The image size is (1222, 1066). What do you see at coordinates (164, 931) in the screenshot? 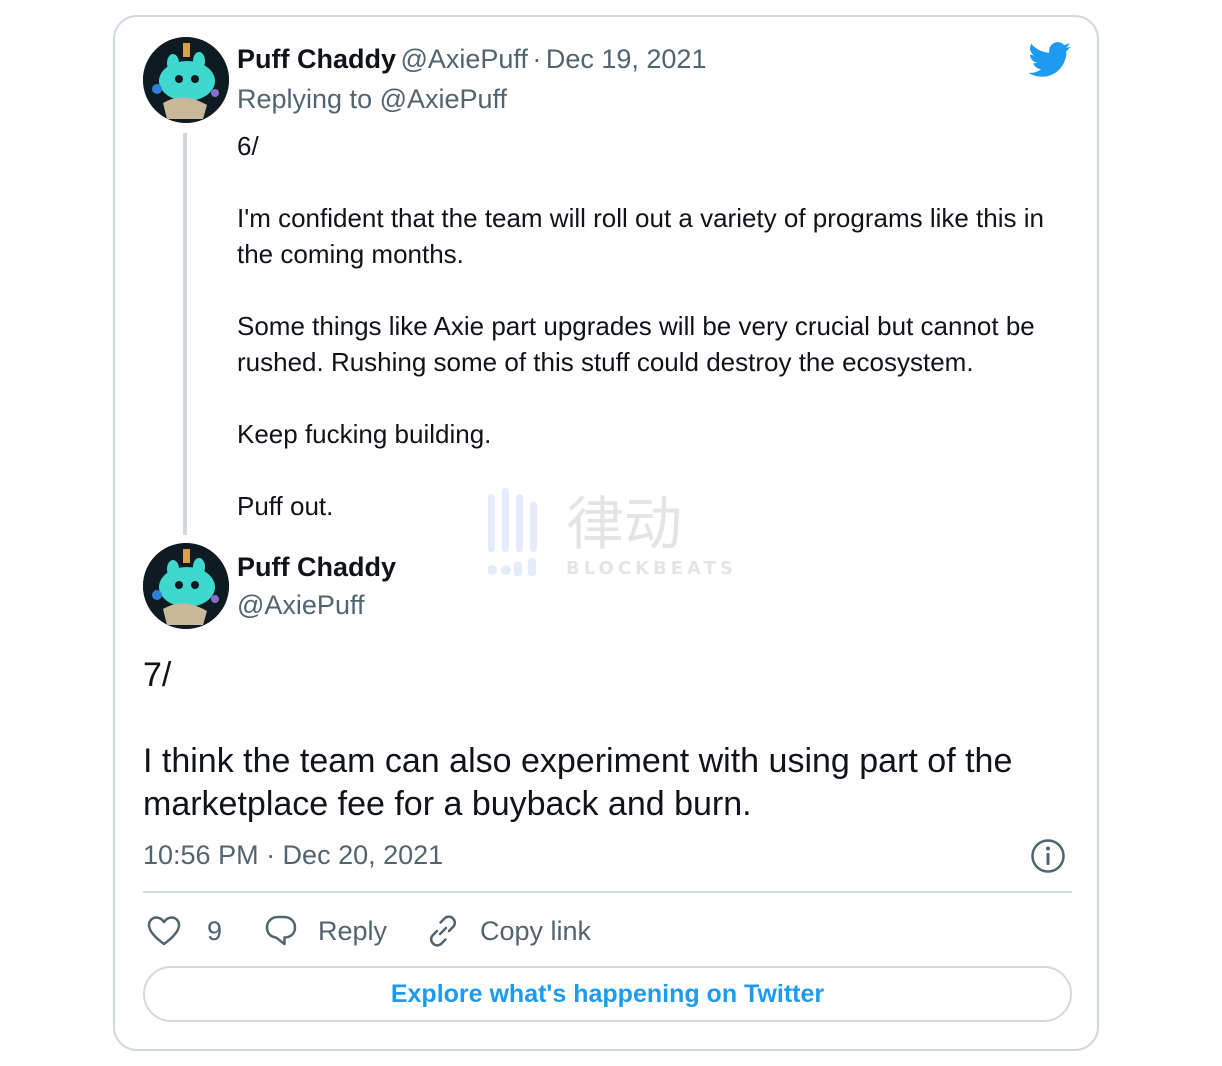
I see `heart-icon` at bounding box center [164, 931].